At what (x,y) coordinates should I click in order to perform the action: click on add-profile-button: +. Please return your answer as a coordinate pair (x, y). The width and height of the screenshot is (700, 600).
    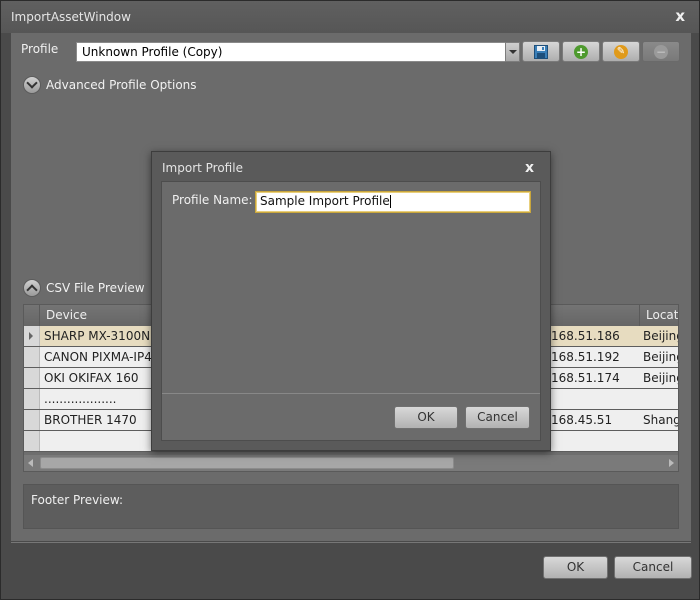
    Looking at the image, I should click on (581, 51).